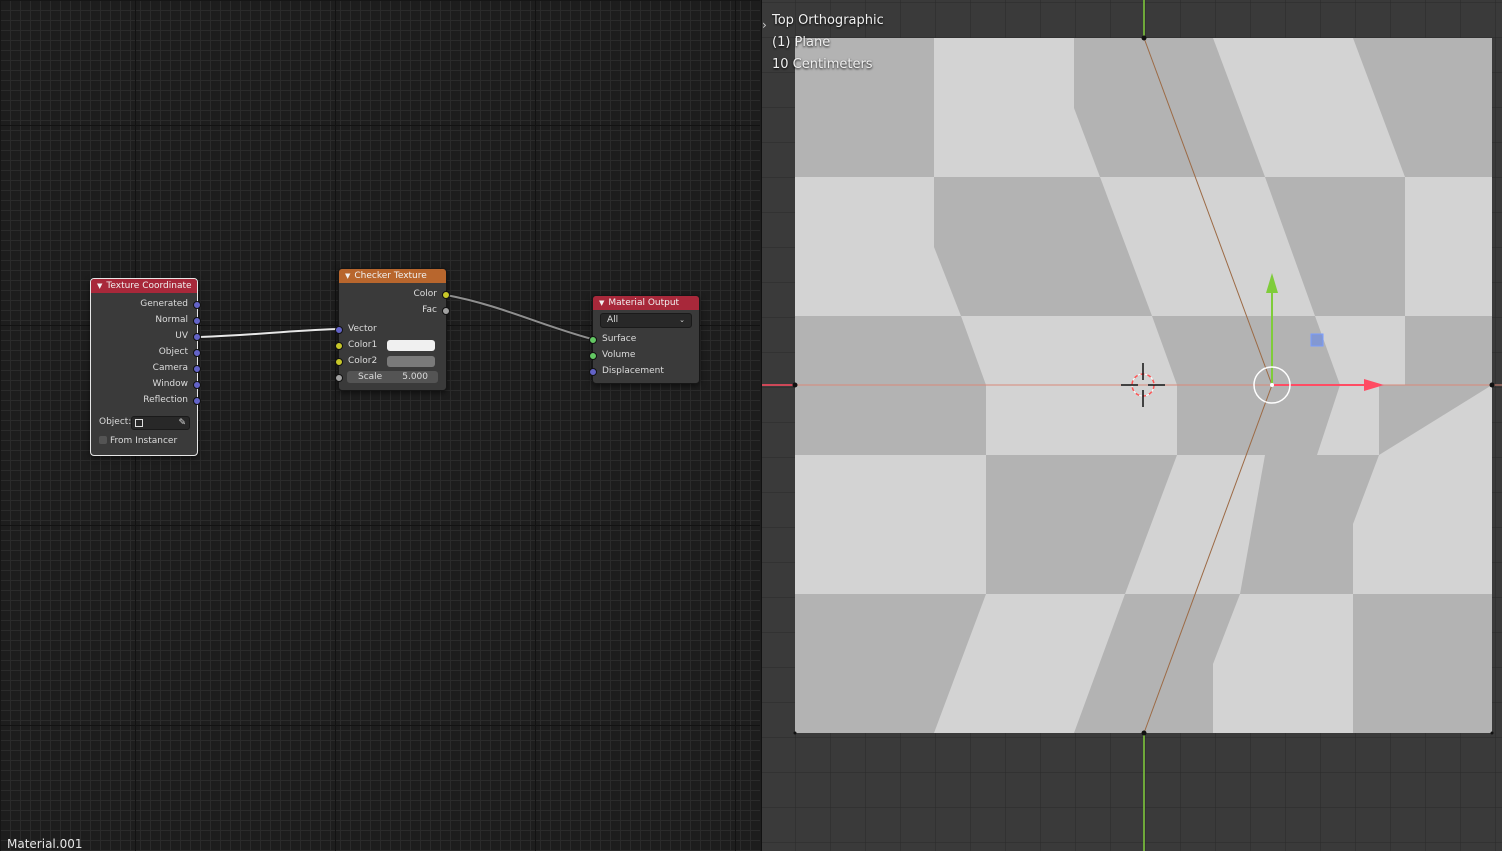 This screenshot has width=1502, height=851. What do you see at coordinates (182, 423) in the screenshot?
I see `eyedropper-icon: ✎` at bounding box center [182, 423].